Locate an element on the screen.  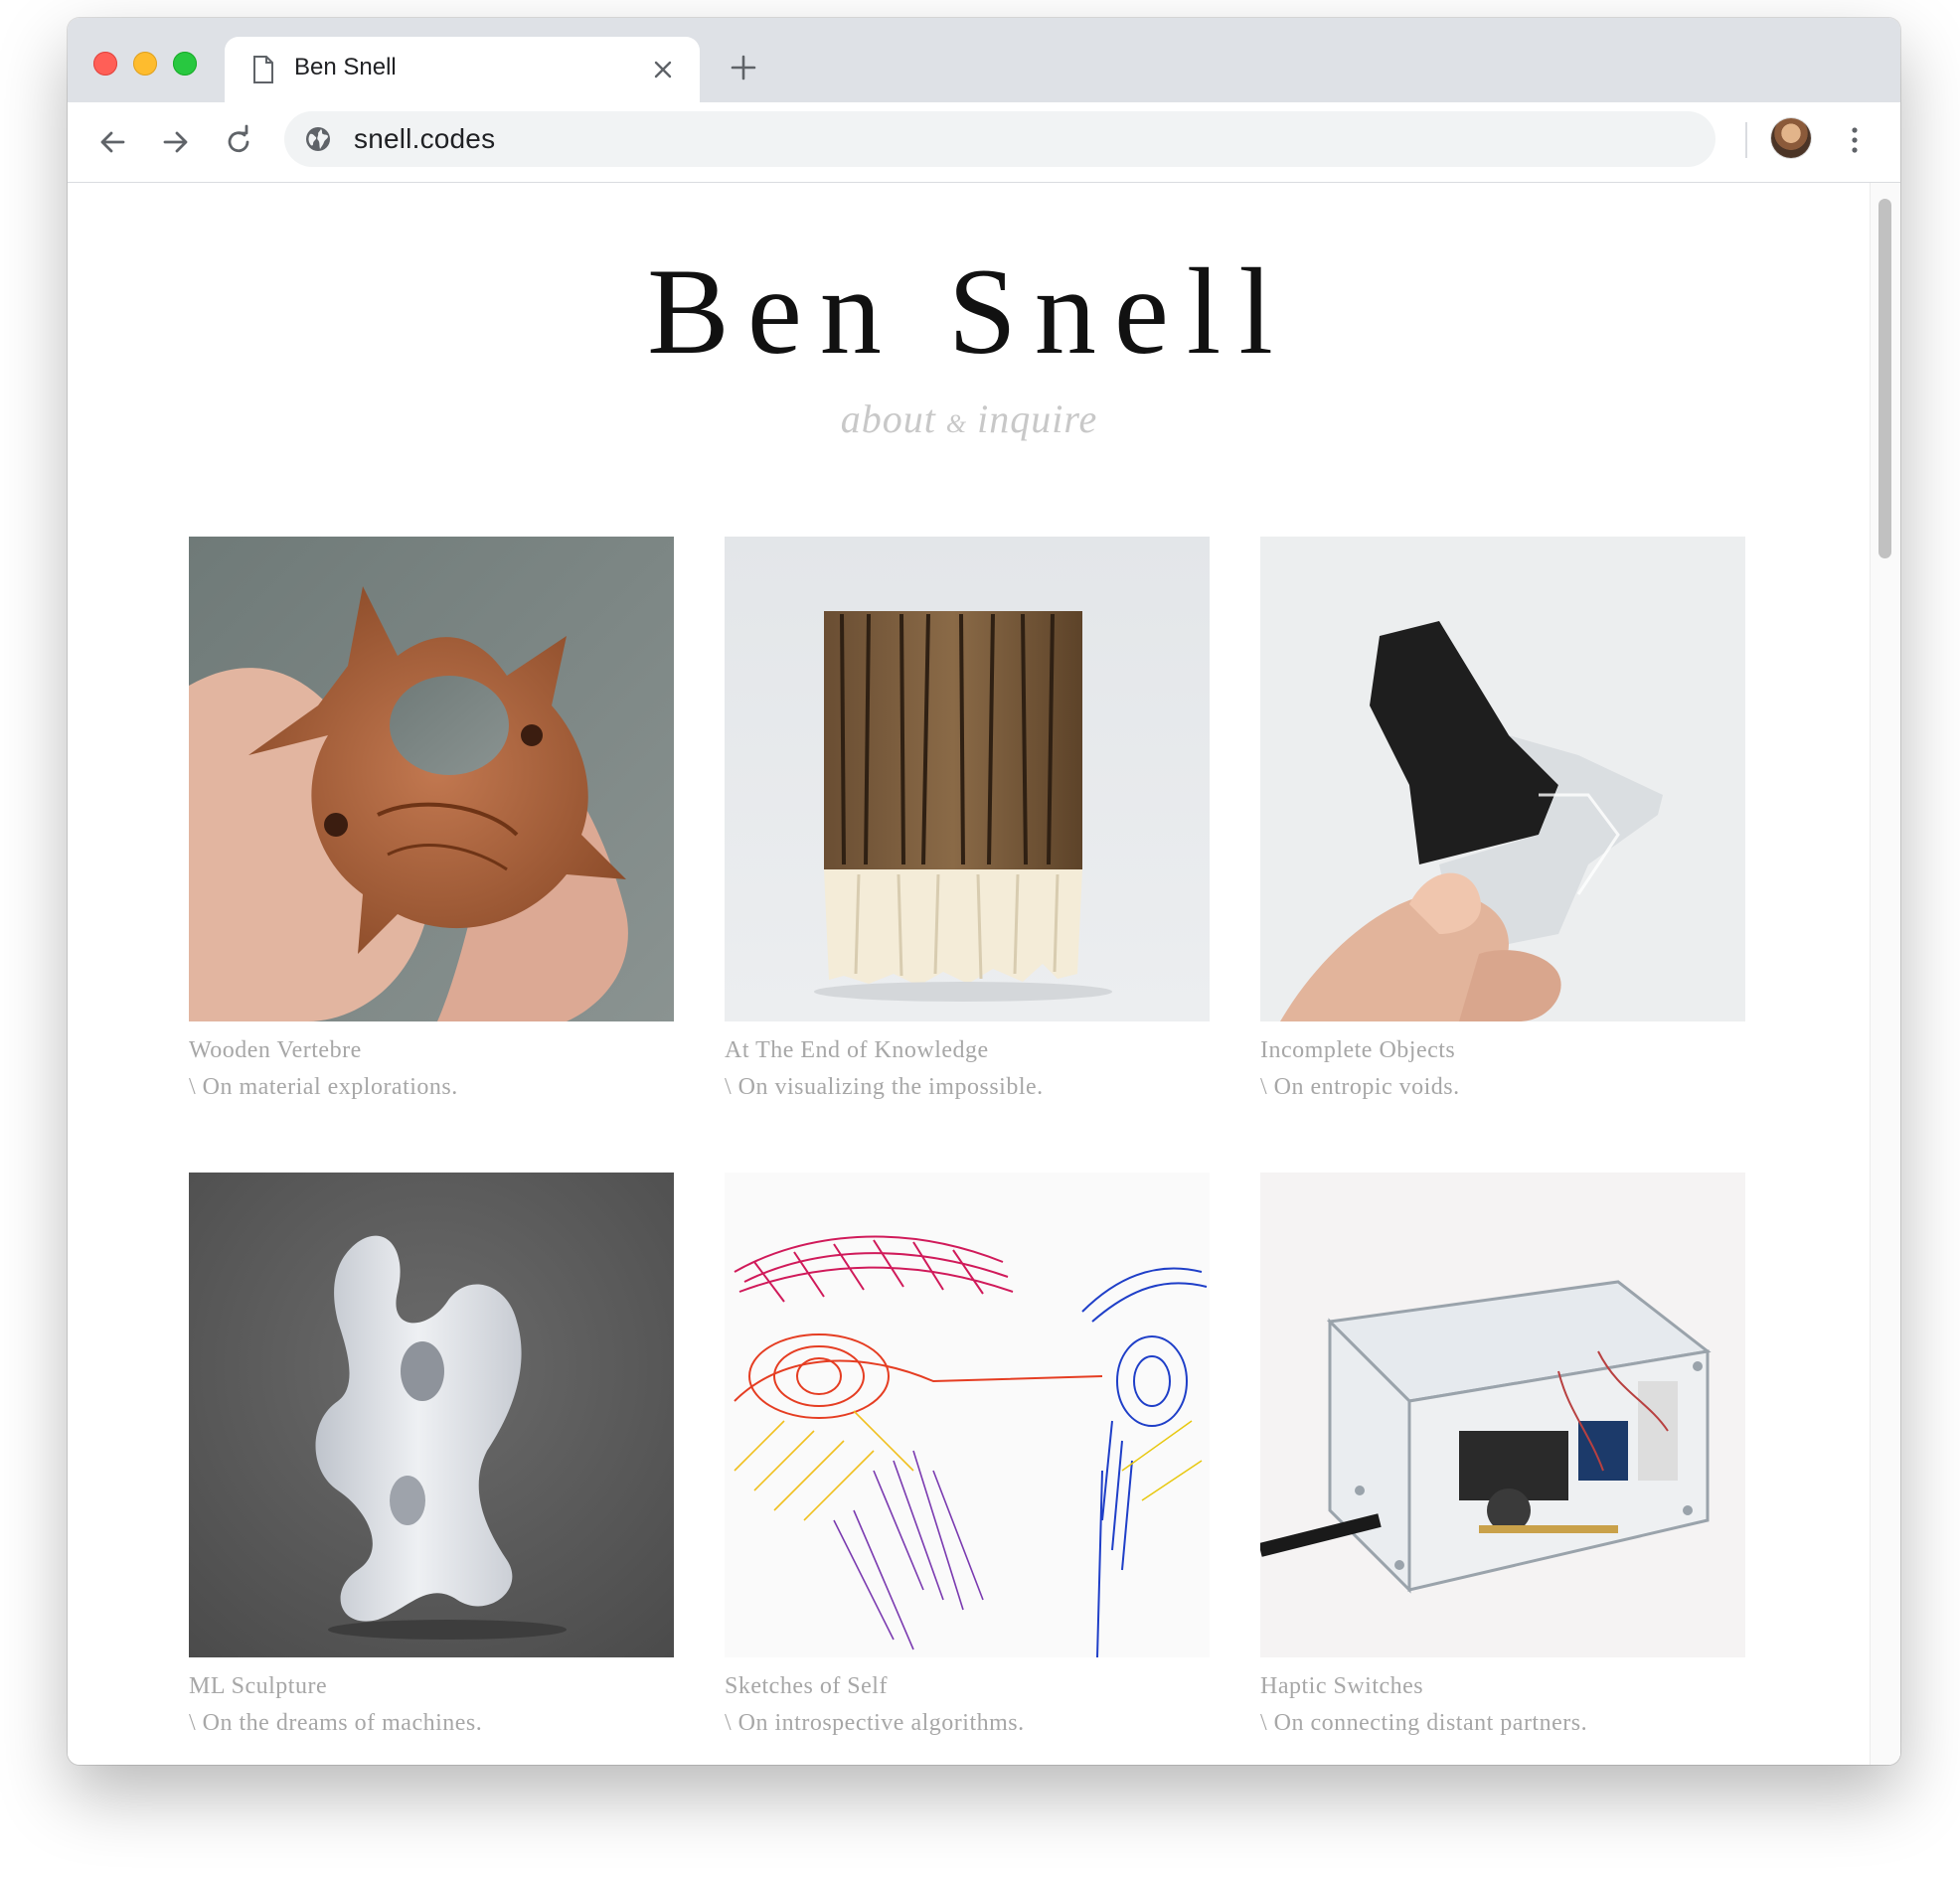
about-link: about is located at coordinates (889, 418).